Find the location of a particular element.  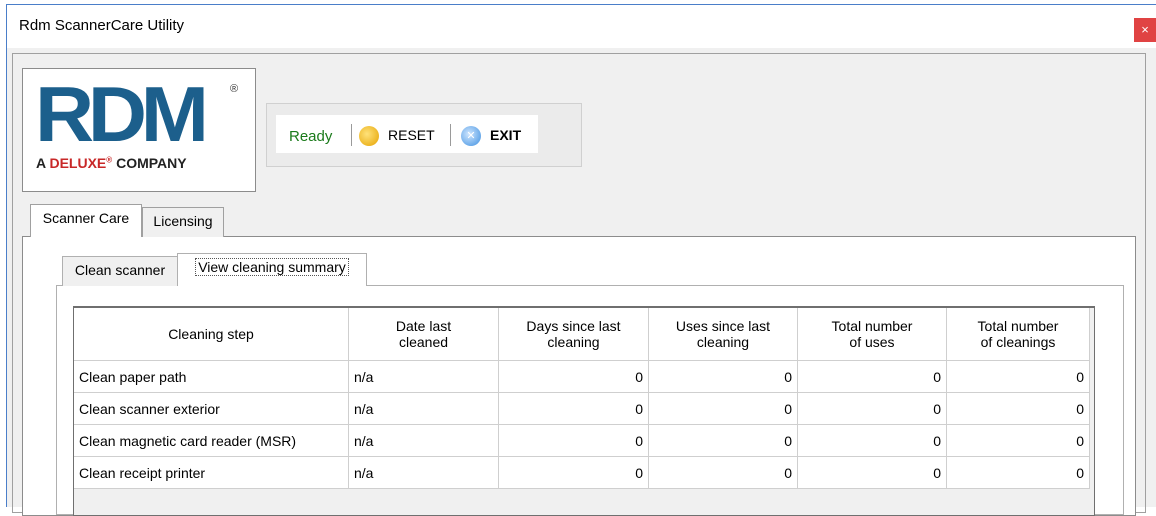

rdm-logo: RDM ® A DELUXE® COMPANY is located at coordinates (139, 130).